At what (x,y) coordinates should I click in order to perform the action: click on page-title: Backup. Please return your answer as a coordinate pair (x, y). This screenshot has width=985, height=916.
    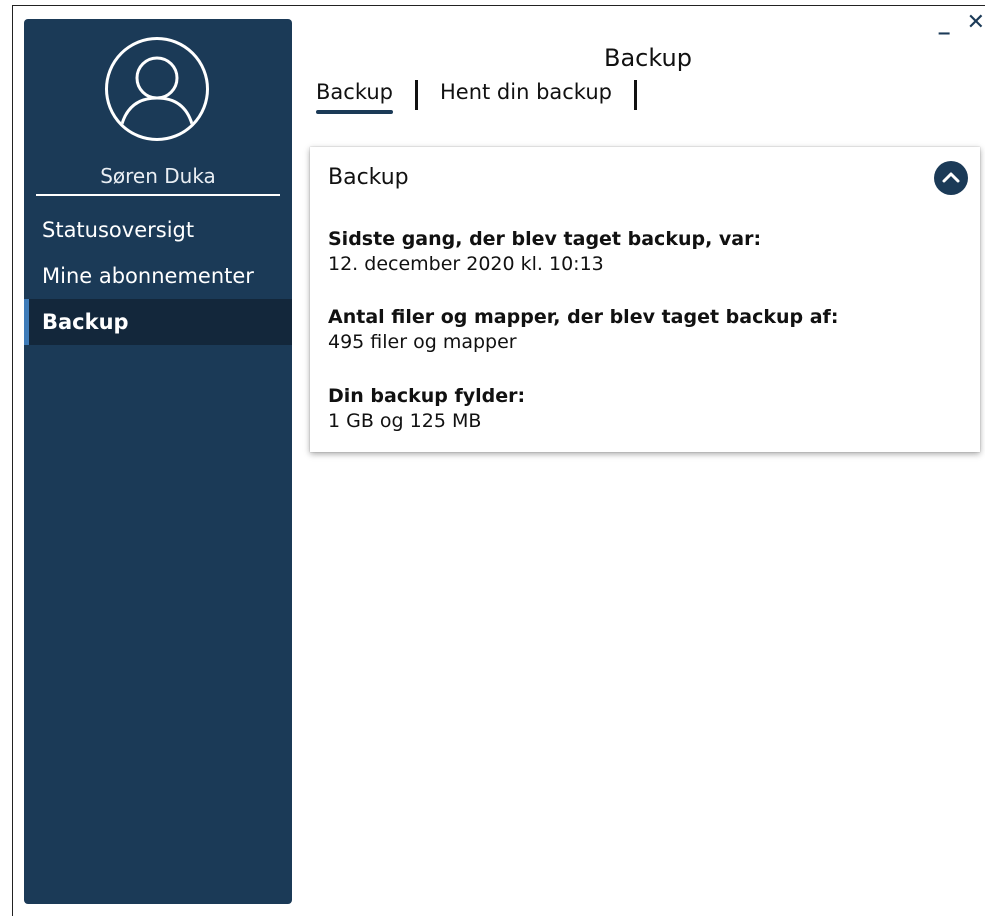
    Looking at the image, I should click on (648, 58).